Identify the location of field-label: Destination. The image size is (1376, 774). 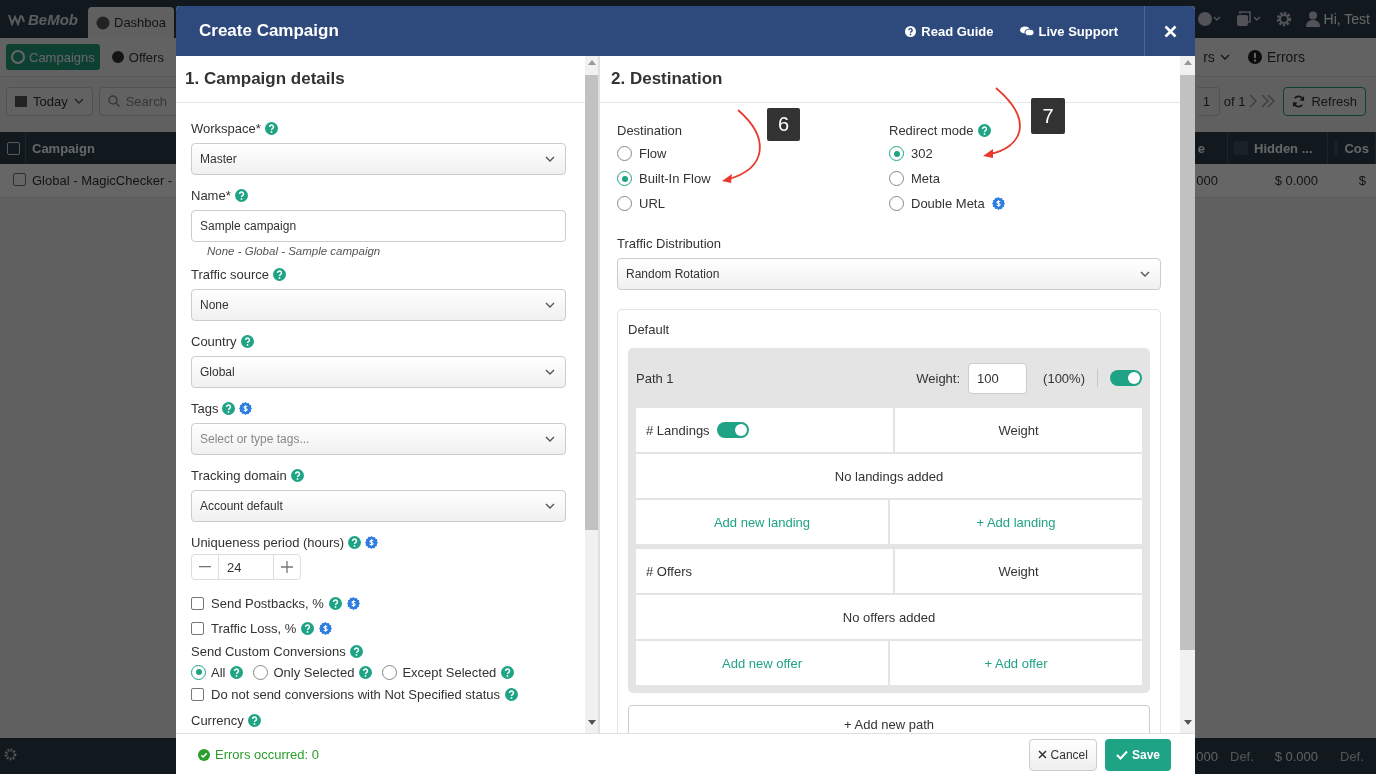
(650, 130).